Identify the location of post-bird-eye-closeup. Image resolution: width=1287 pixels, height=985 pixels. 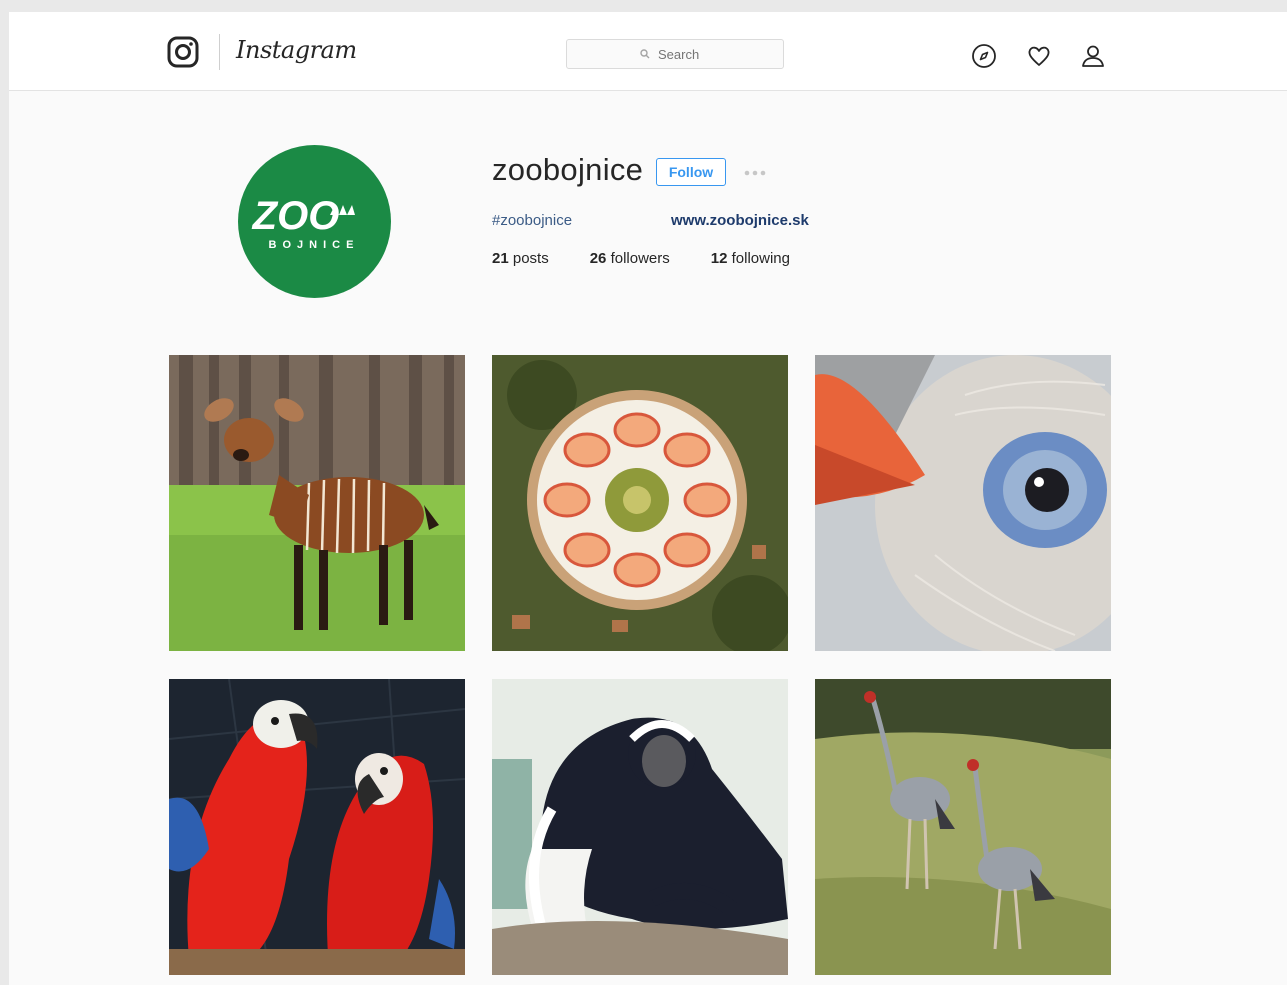
(963, 503).